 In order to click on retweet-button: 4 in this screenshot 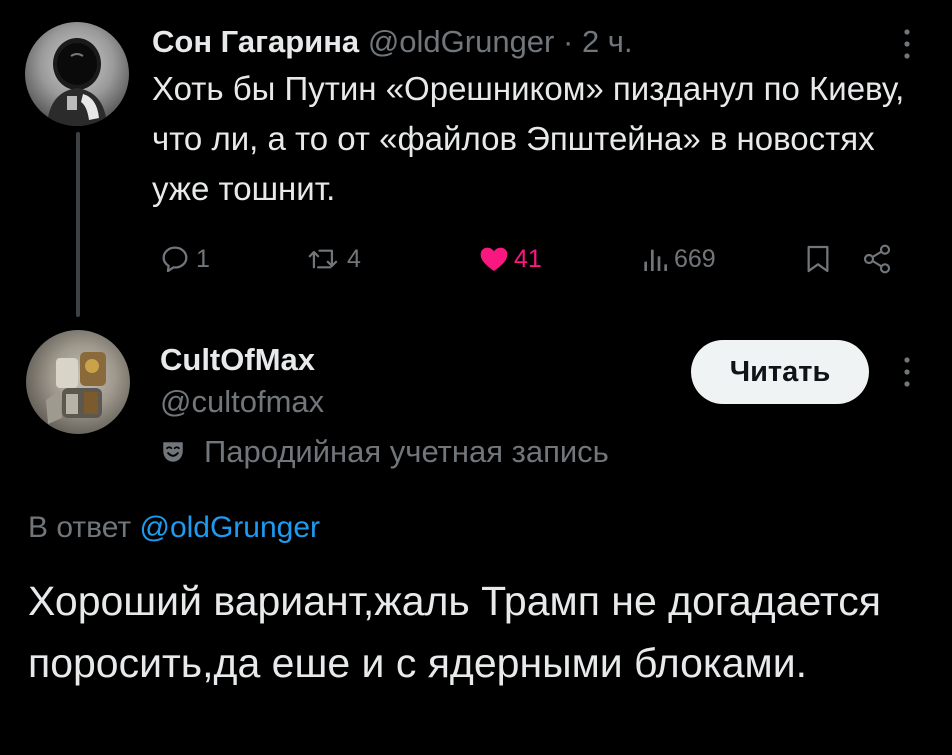, I will do `click(334, 259)`.